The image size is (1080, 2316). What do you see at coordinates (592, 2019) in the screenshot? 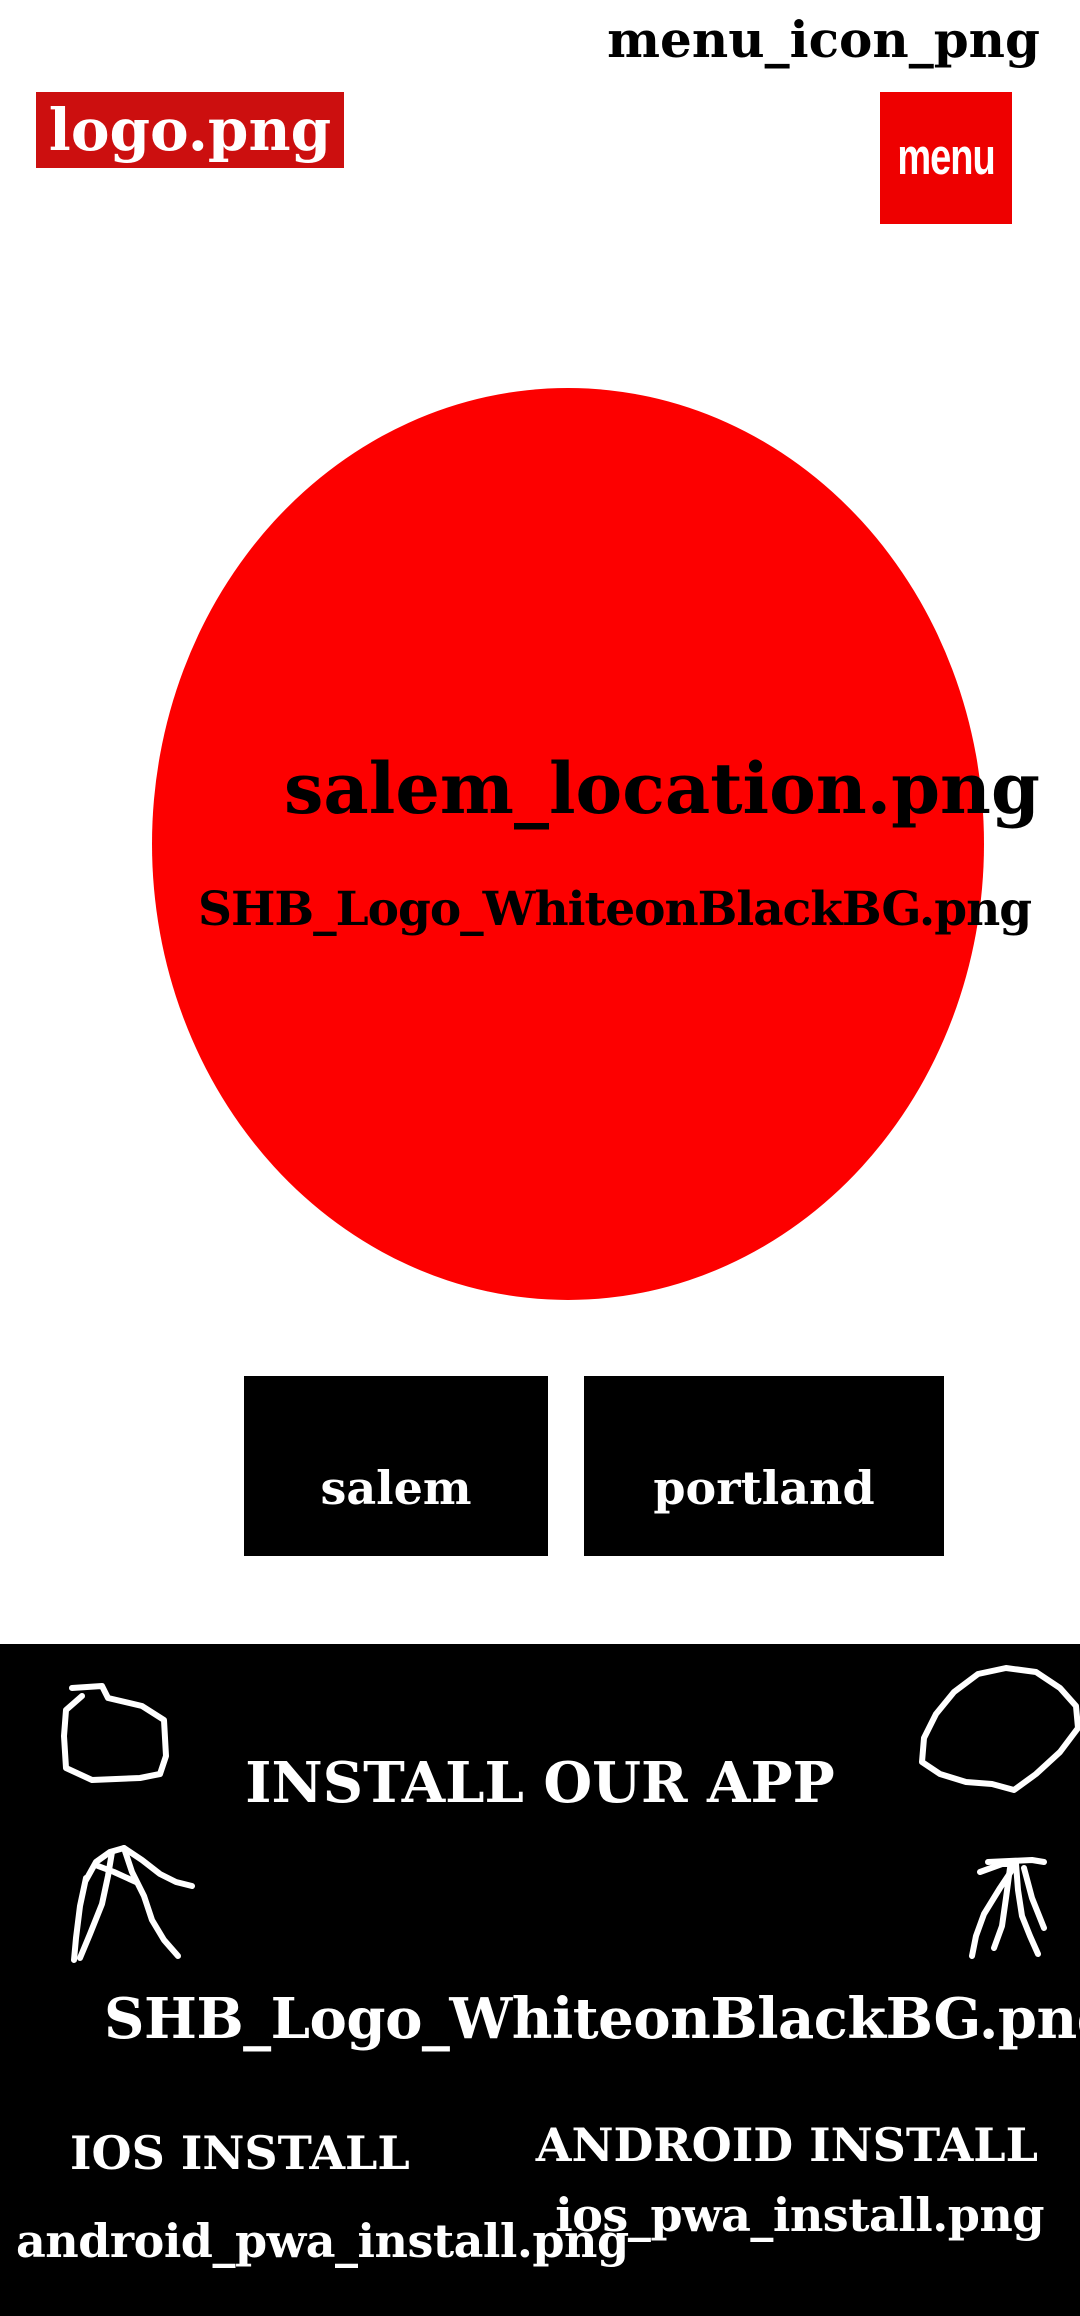
I see `footer-logo-text: SHB_Logo_WhiteonBlackBG.png` at bounding box center [592, 2019].